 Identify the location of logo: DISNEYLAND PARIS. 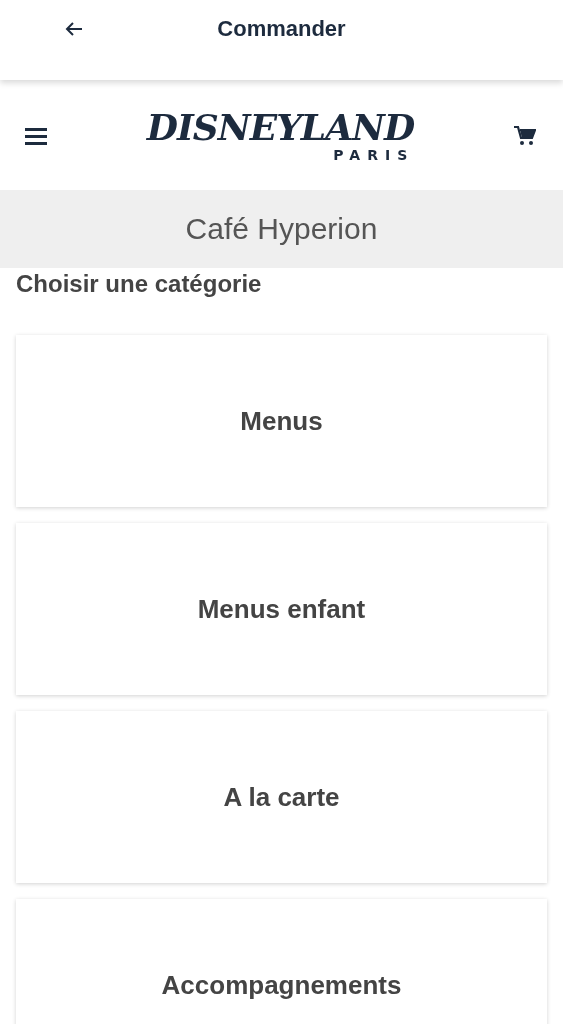
(280, 136).